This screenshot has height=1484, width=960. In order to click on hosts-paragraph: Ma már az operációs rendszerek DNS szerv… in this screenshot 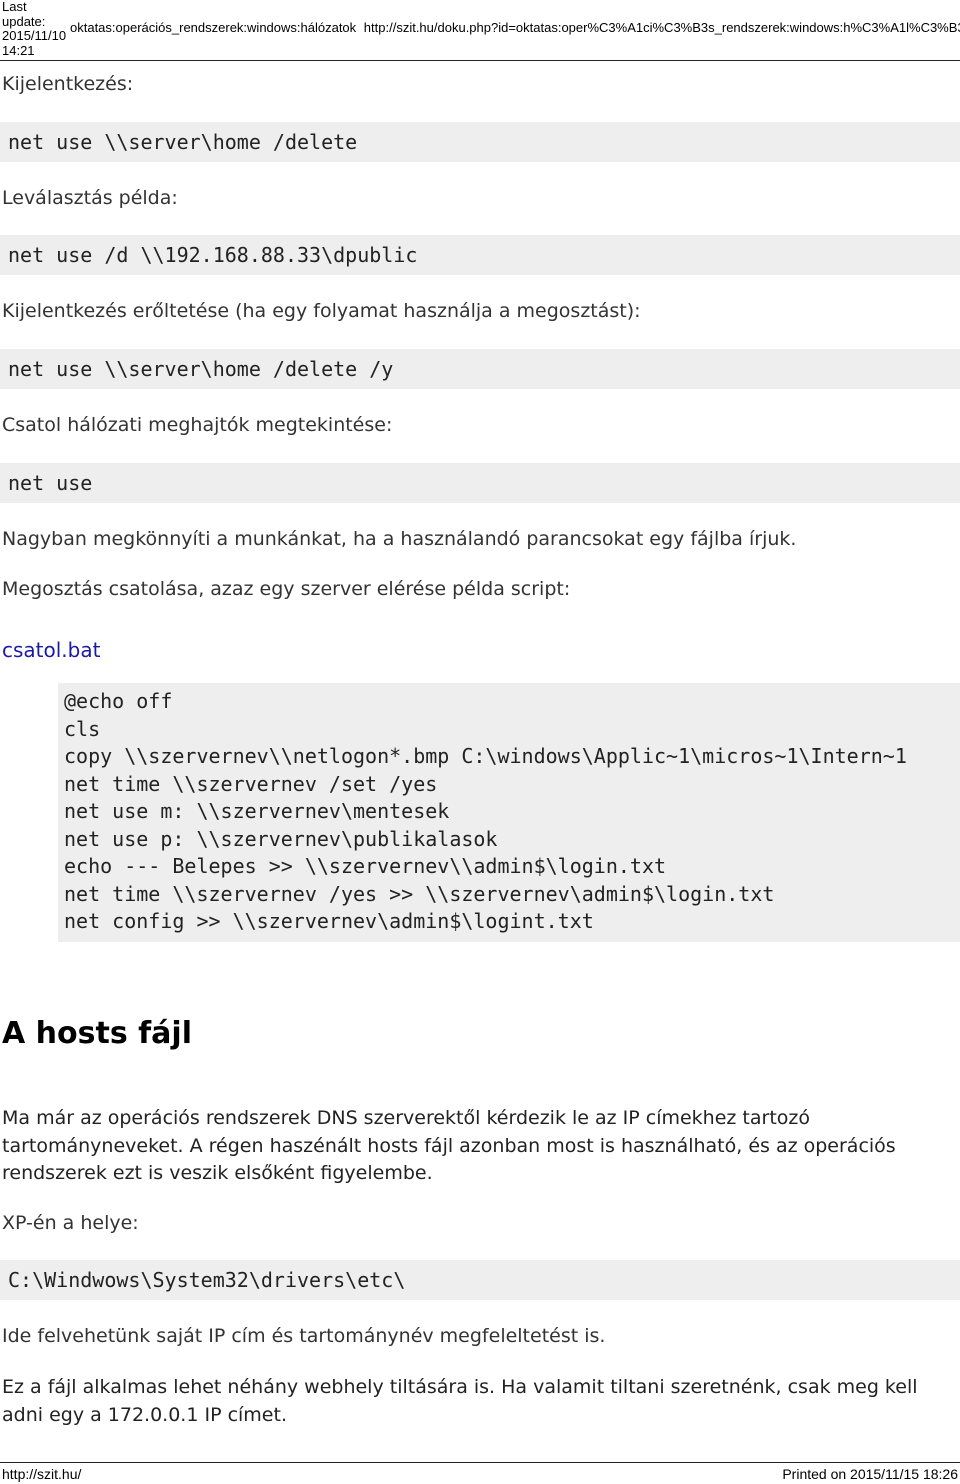, I will do `click(449, 1145)`.